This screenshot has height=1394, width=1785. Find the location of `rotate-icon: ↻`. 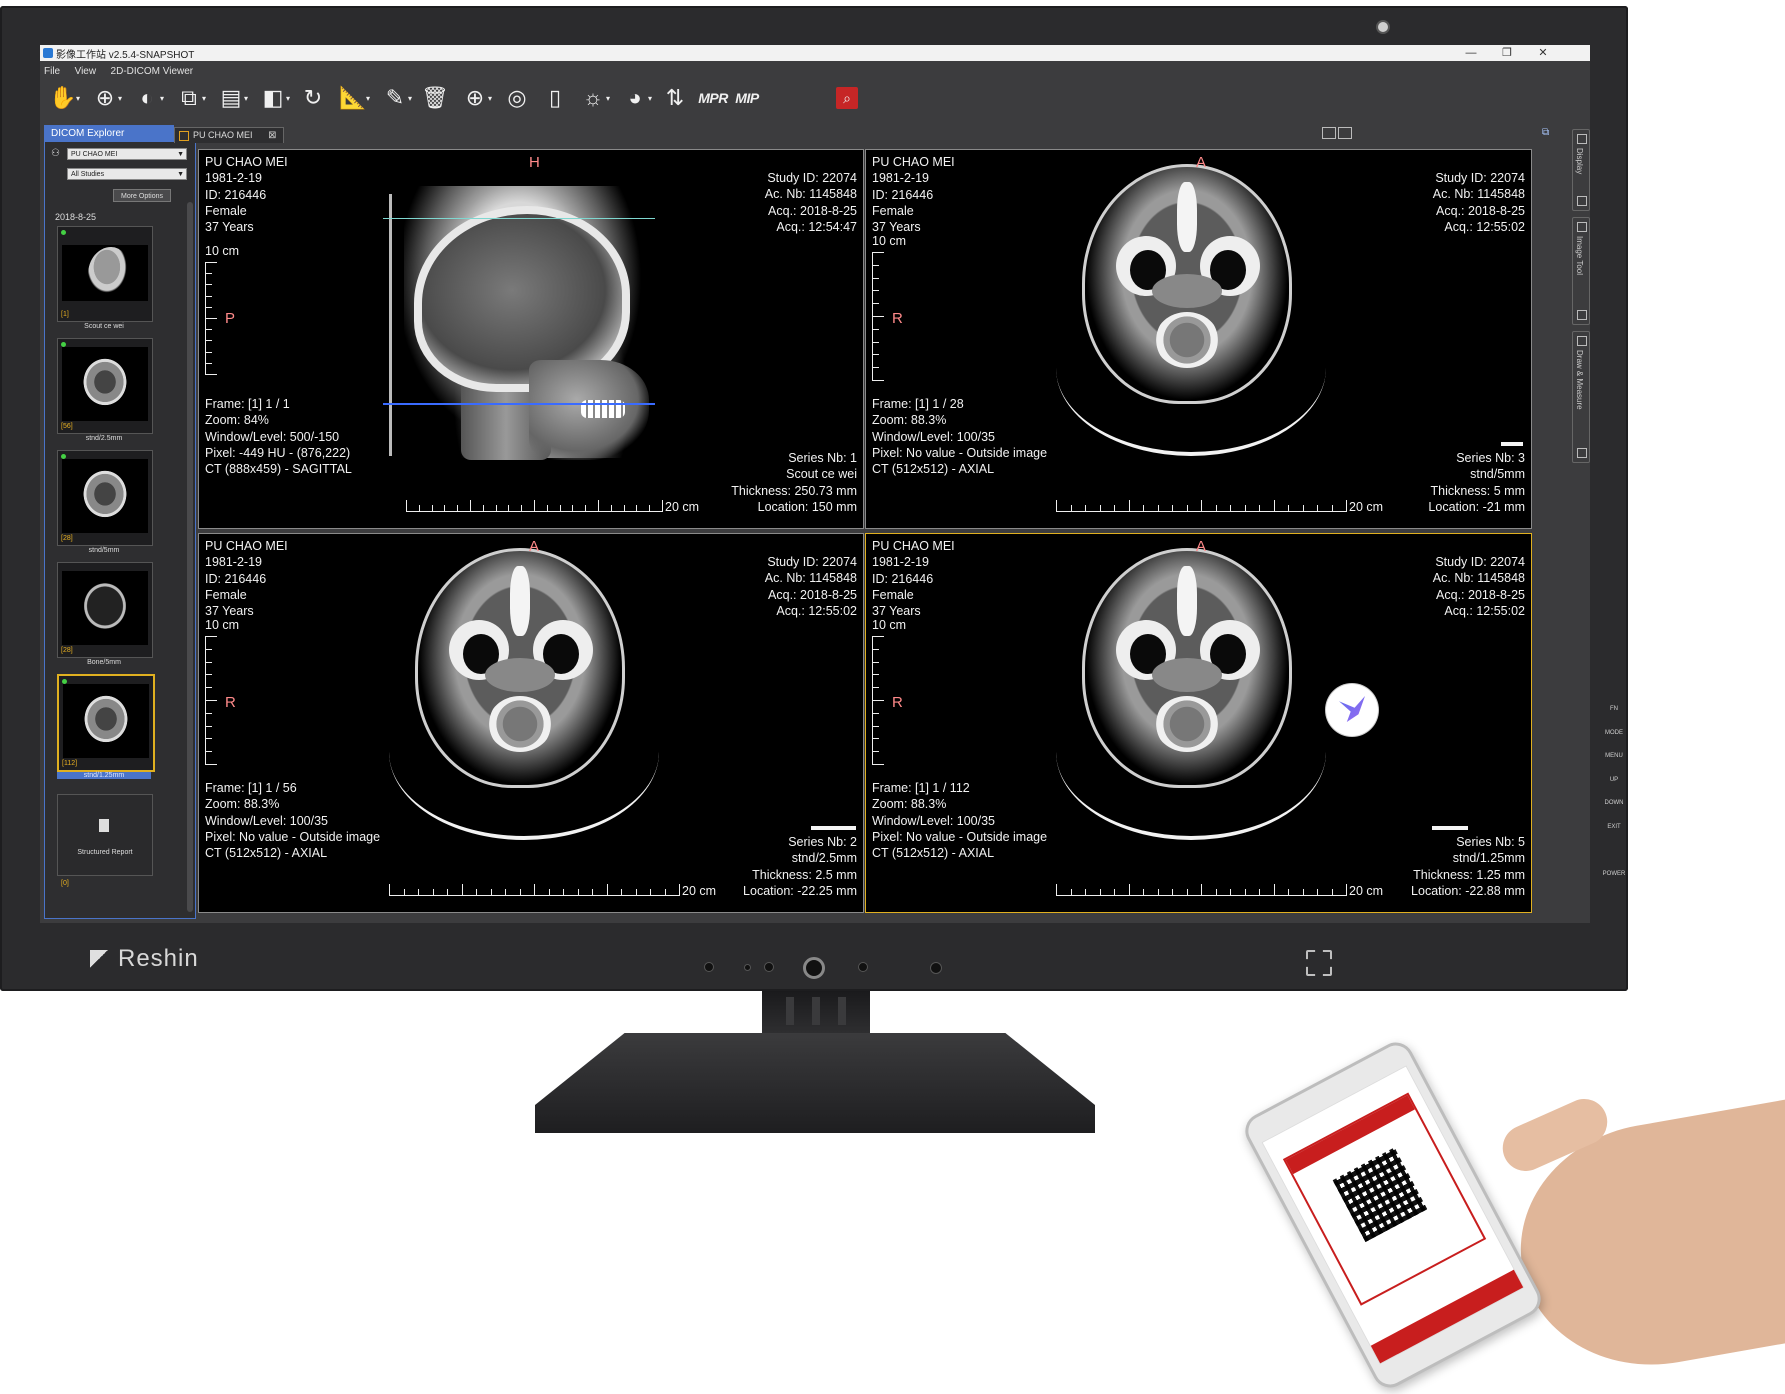

rotate-icon: ↻ is located at coordinates (313, 98).